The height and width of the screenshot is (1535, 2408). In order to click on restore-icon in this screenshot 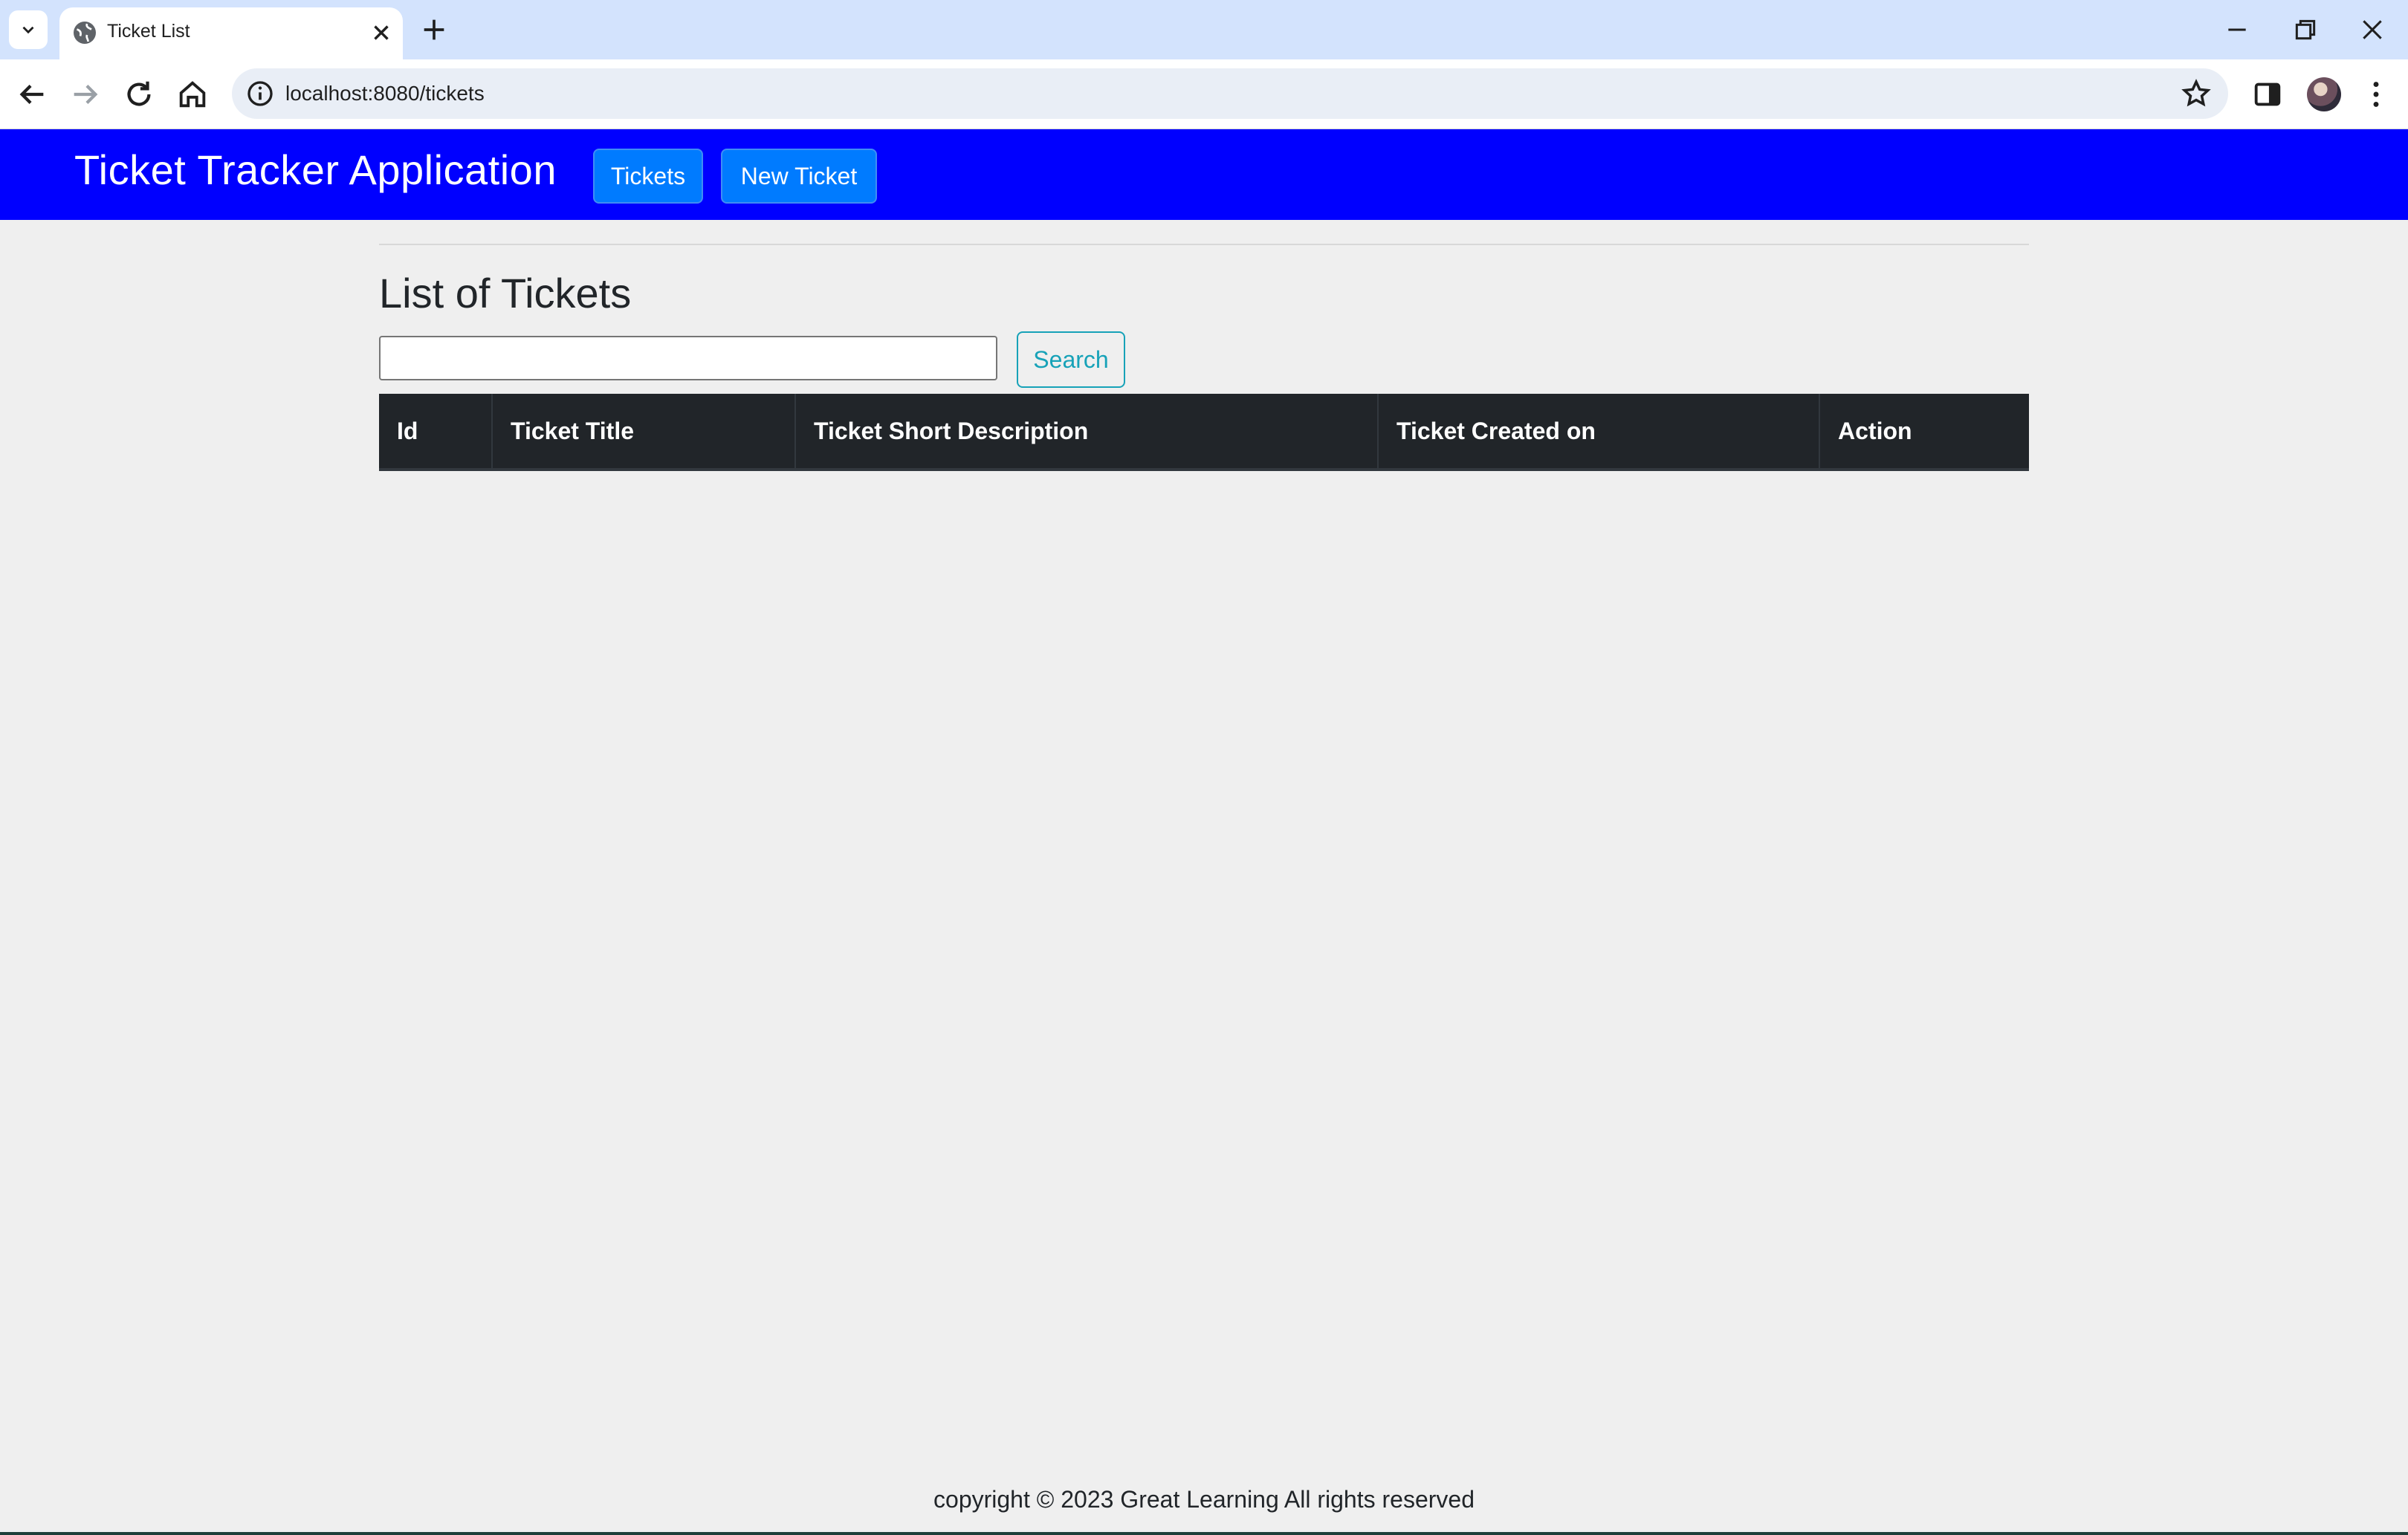, I will do `click(2306, 30)`.